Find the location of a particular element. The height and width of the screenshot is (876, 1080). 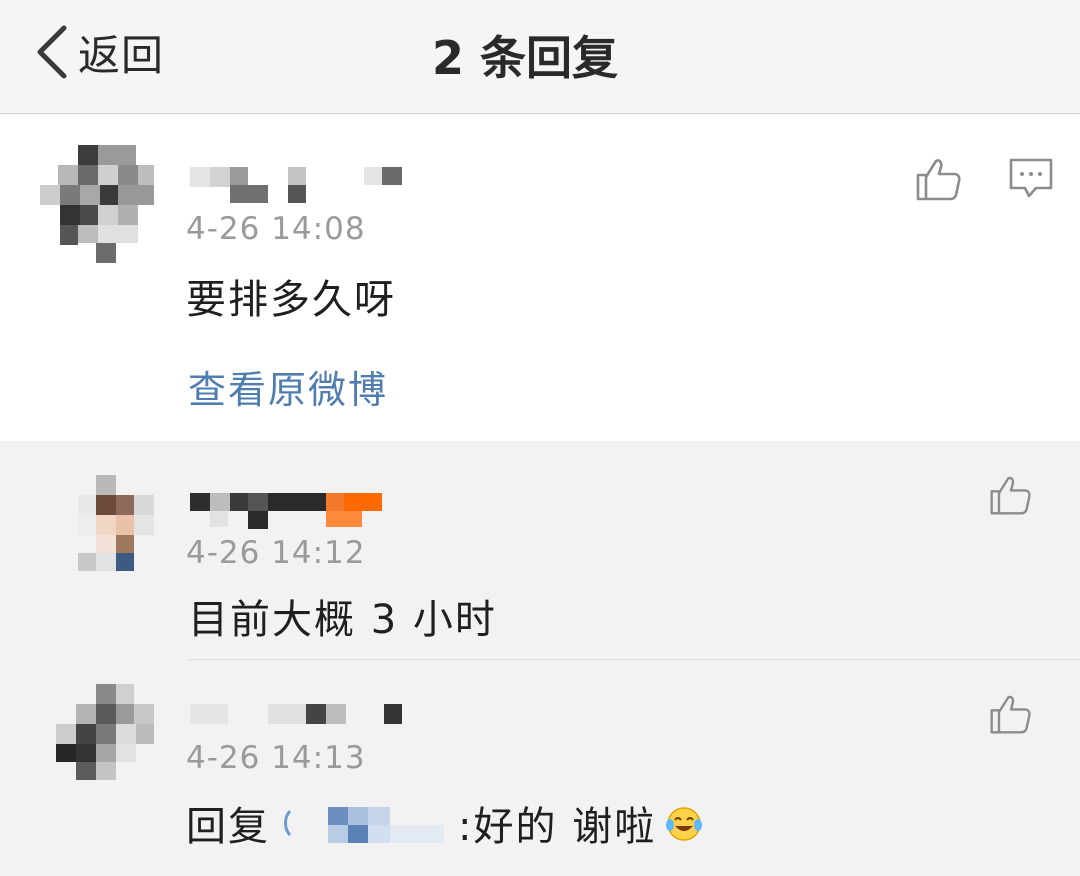

comment-reply-button is located at coordinates (1031, 181).